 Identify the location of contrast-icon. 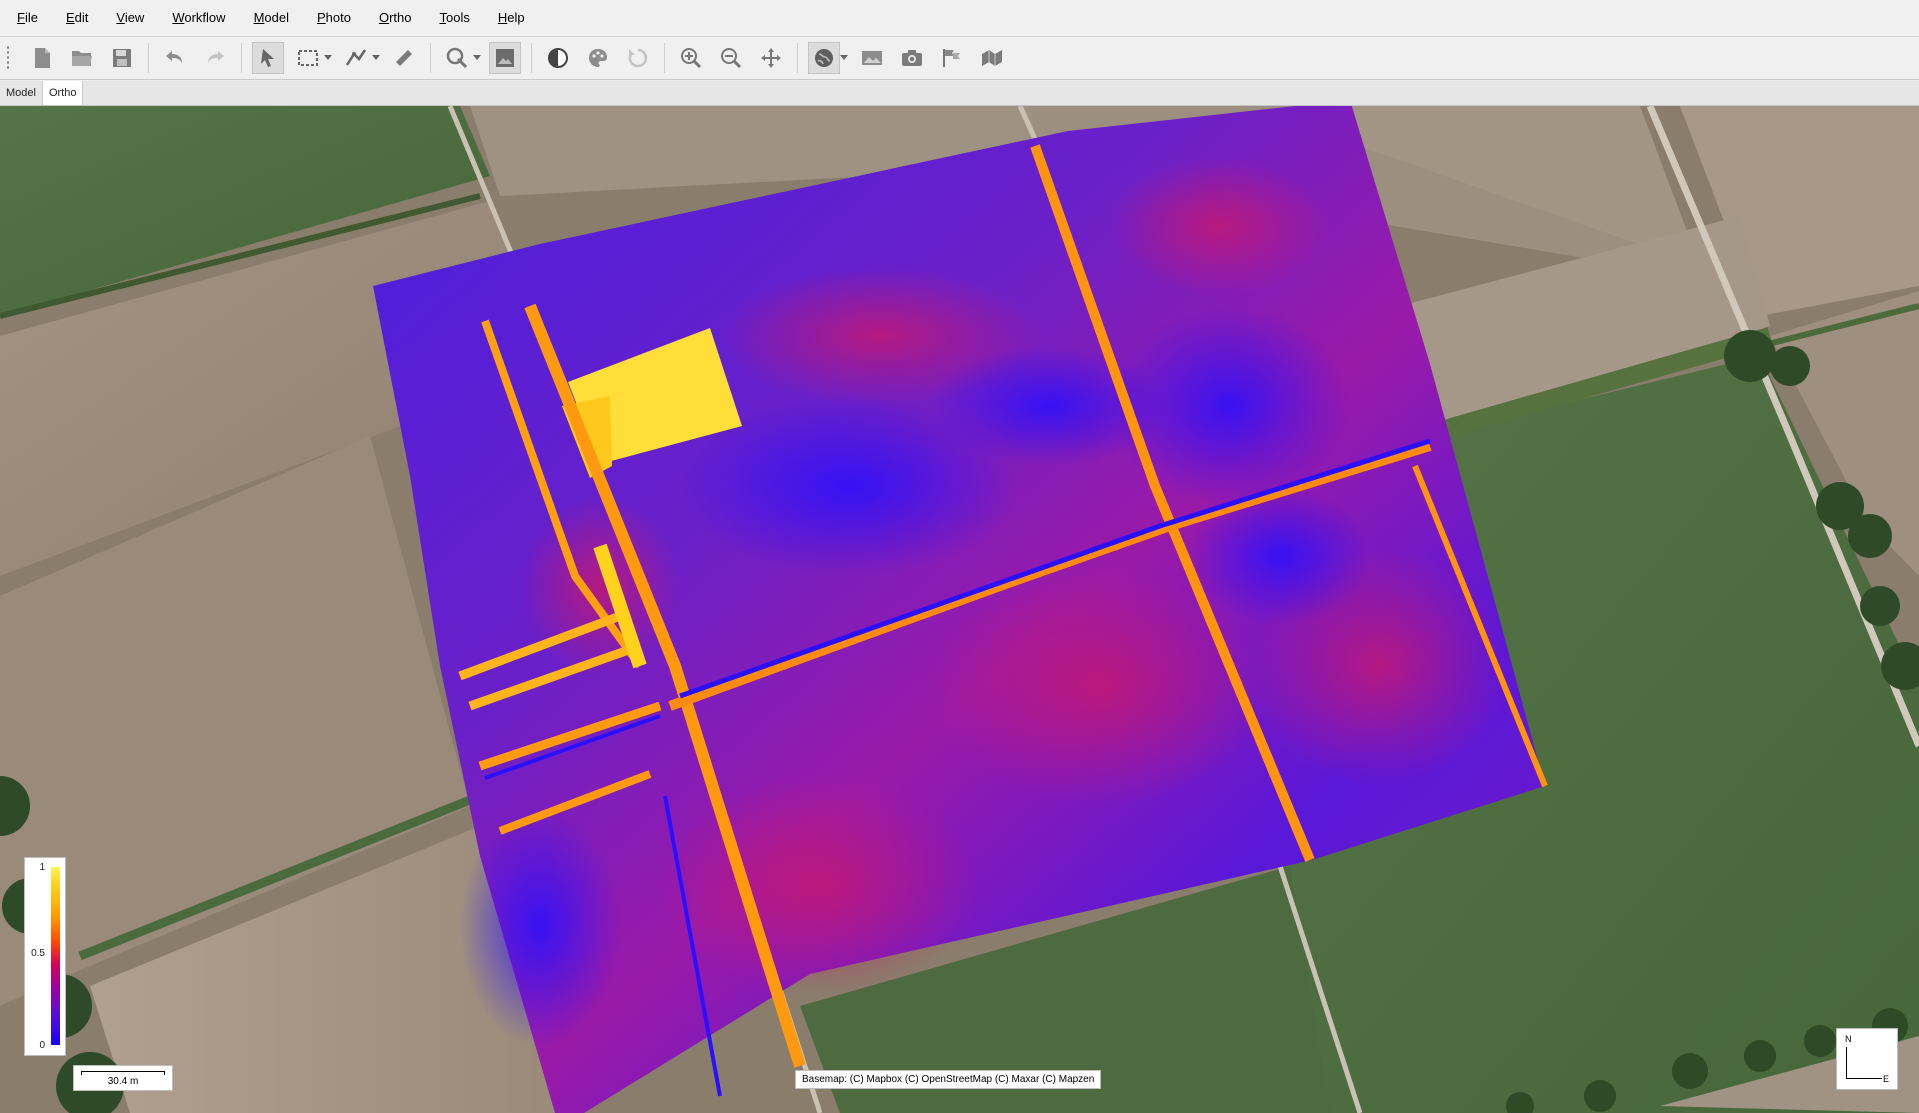
(558, 58).